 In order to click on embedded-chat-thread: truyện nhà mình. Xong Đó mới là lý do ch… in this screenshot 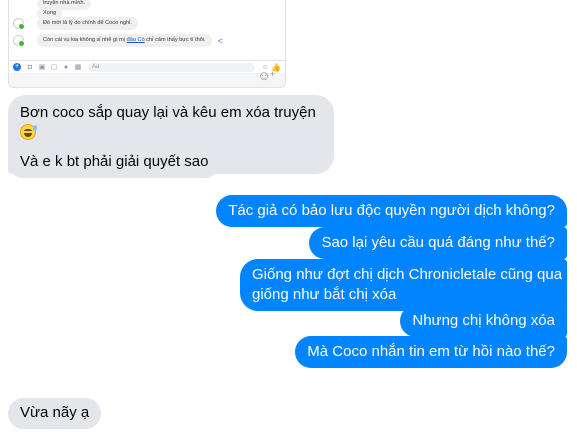, I will do `click(147, 30)`.